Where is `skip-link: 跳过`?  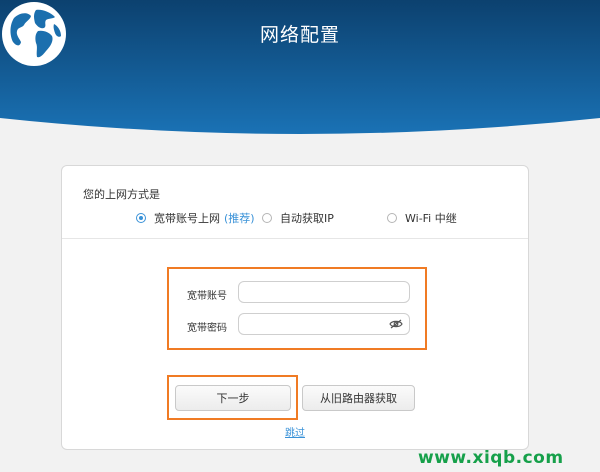 skip-link: 跳过 is located at coordinates (295, 431).